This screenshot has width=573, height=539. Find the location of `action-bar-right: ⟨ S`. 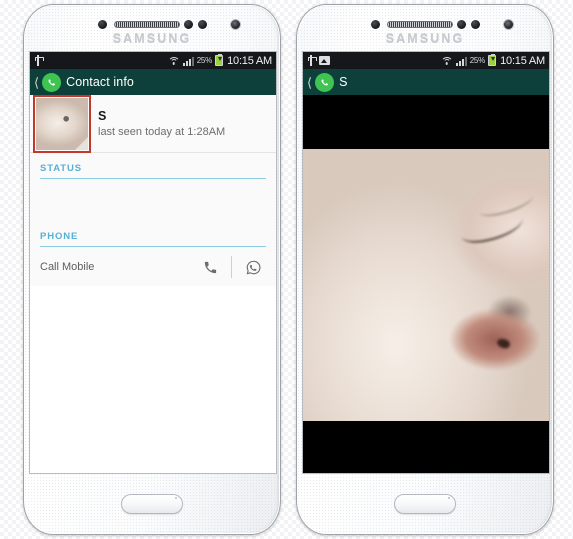

action-bar-right: ⟨ S is located at coordinates (426, 82).